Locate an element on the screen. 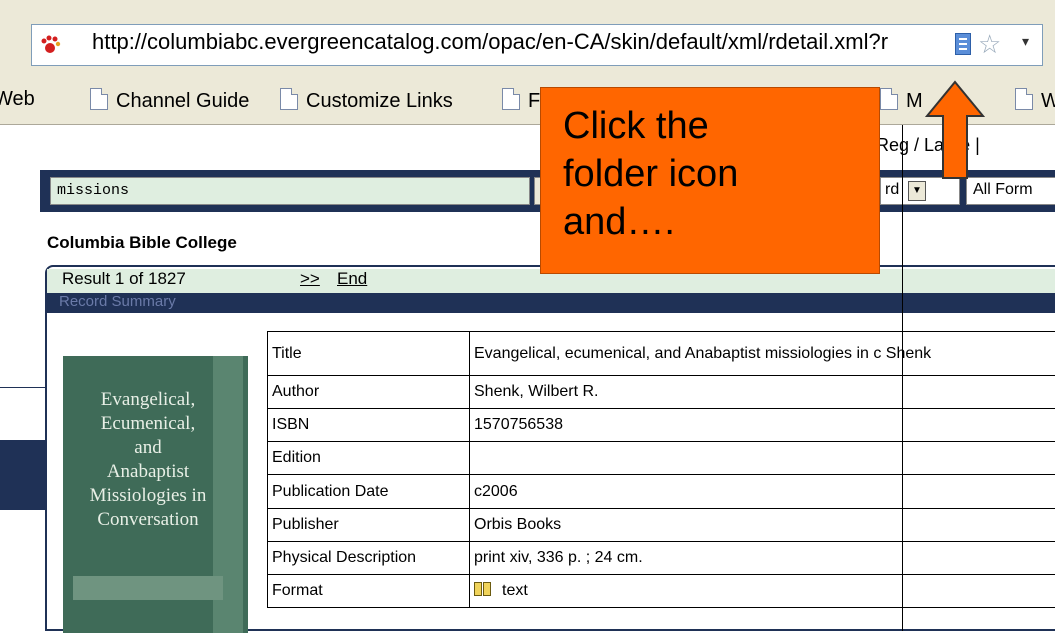  field-label: Format is located at coordinates (369, 591).